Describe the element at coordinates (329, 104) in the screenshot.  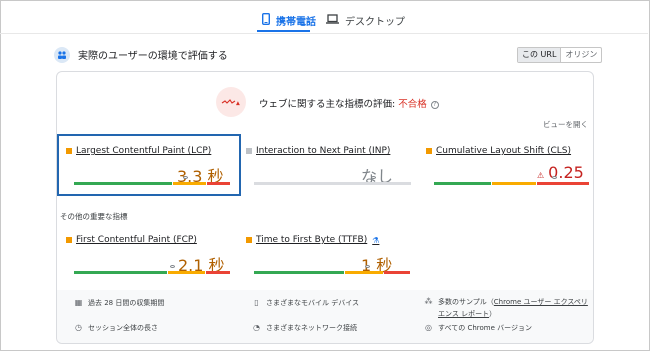
I see `assessment-label: ウェブに関する主な指標の評価:` at that location.